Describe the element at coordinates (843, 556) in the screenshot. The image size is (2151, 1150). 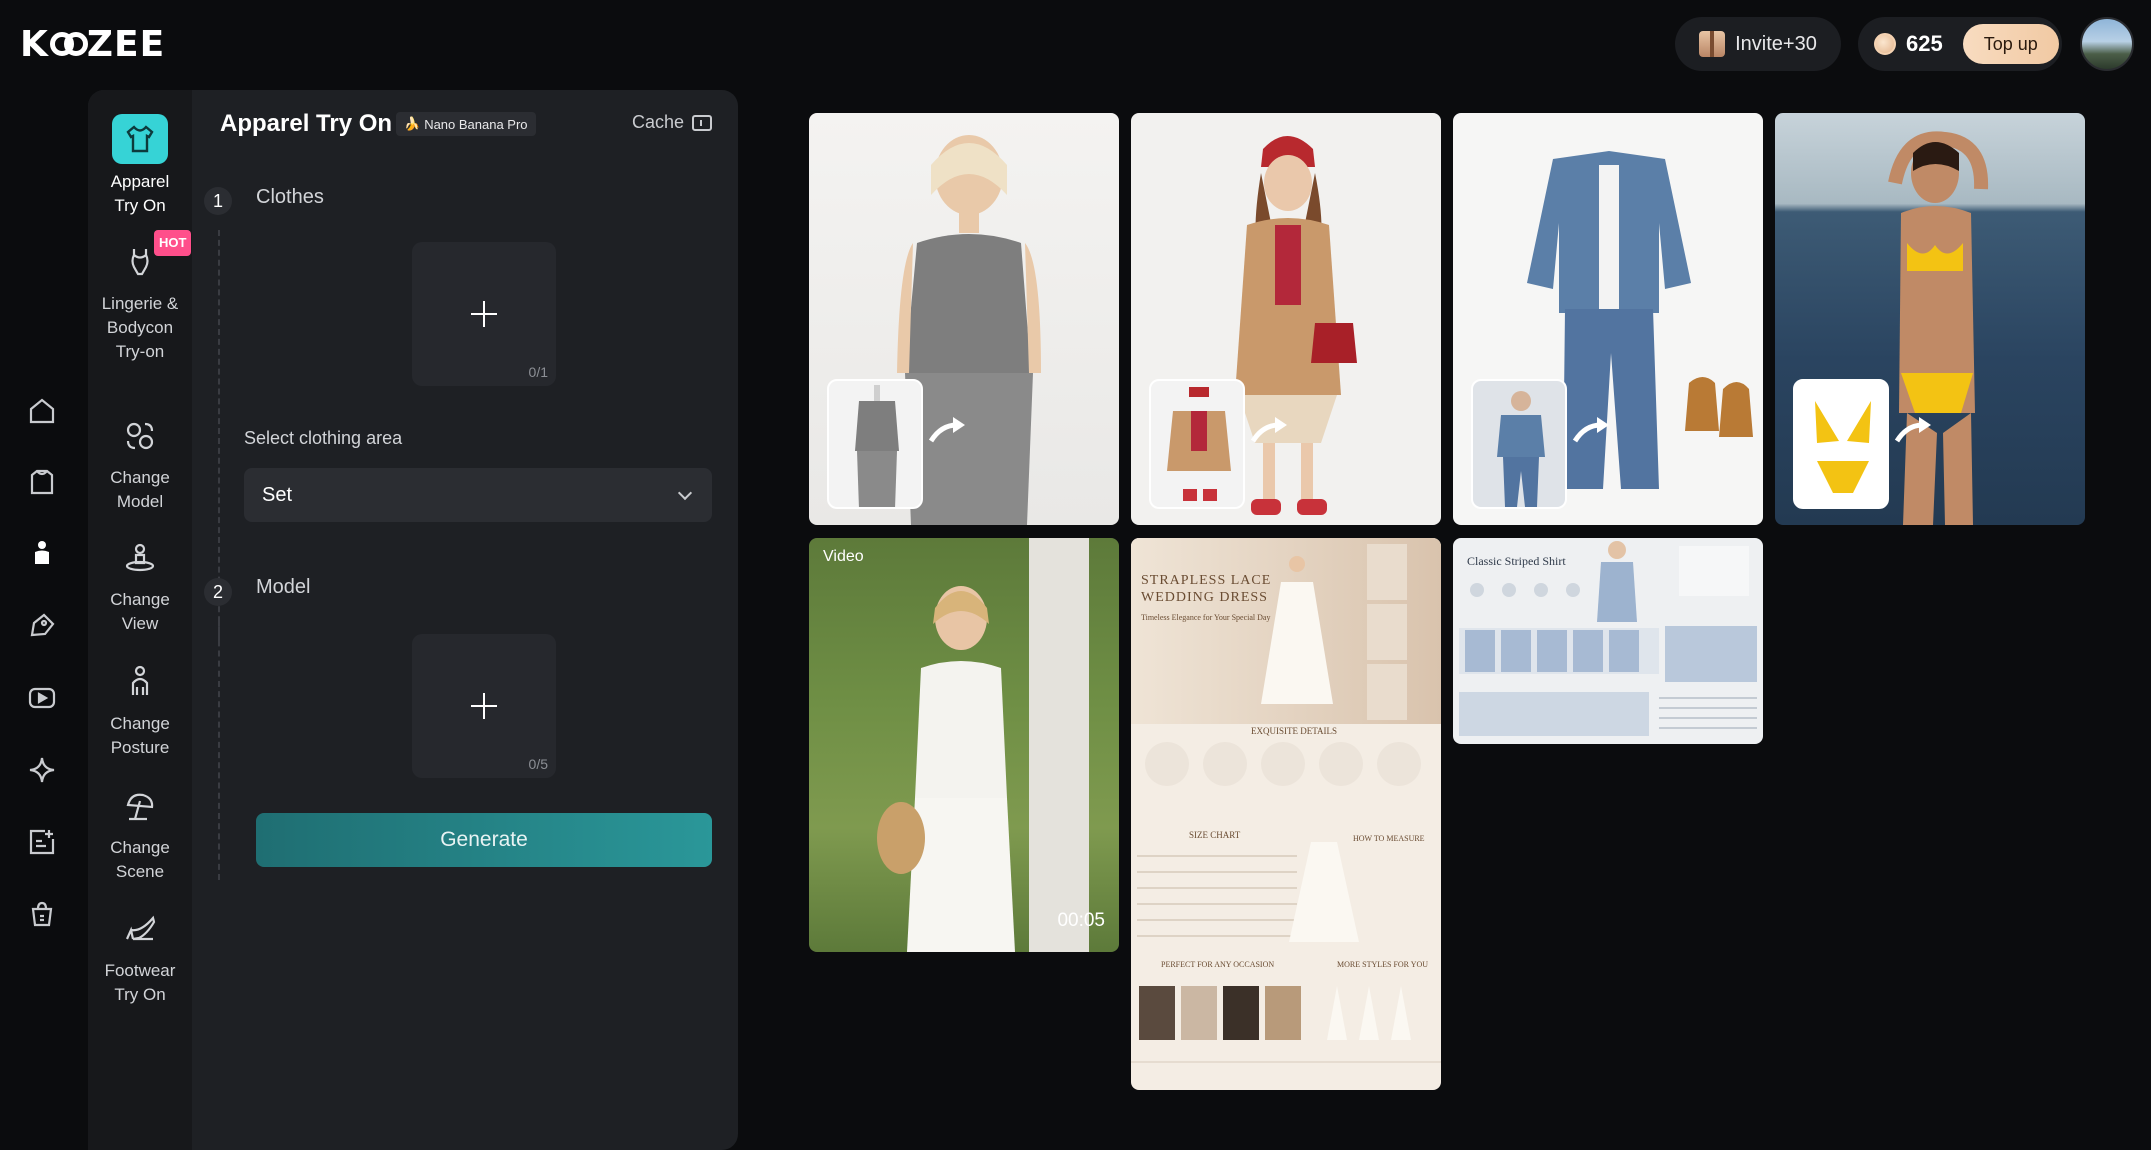
I see `video-tag: Video` at that location.